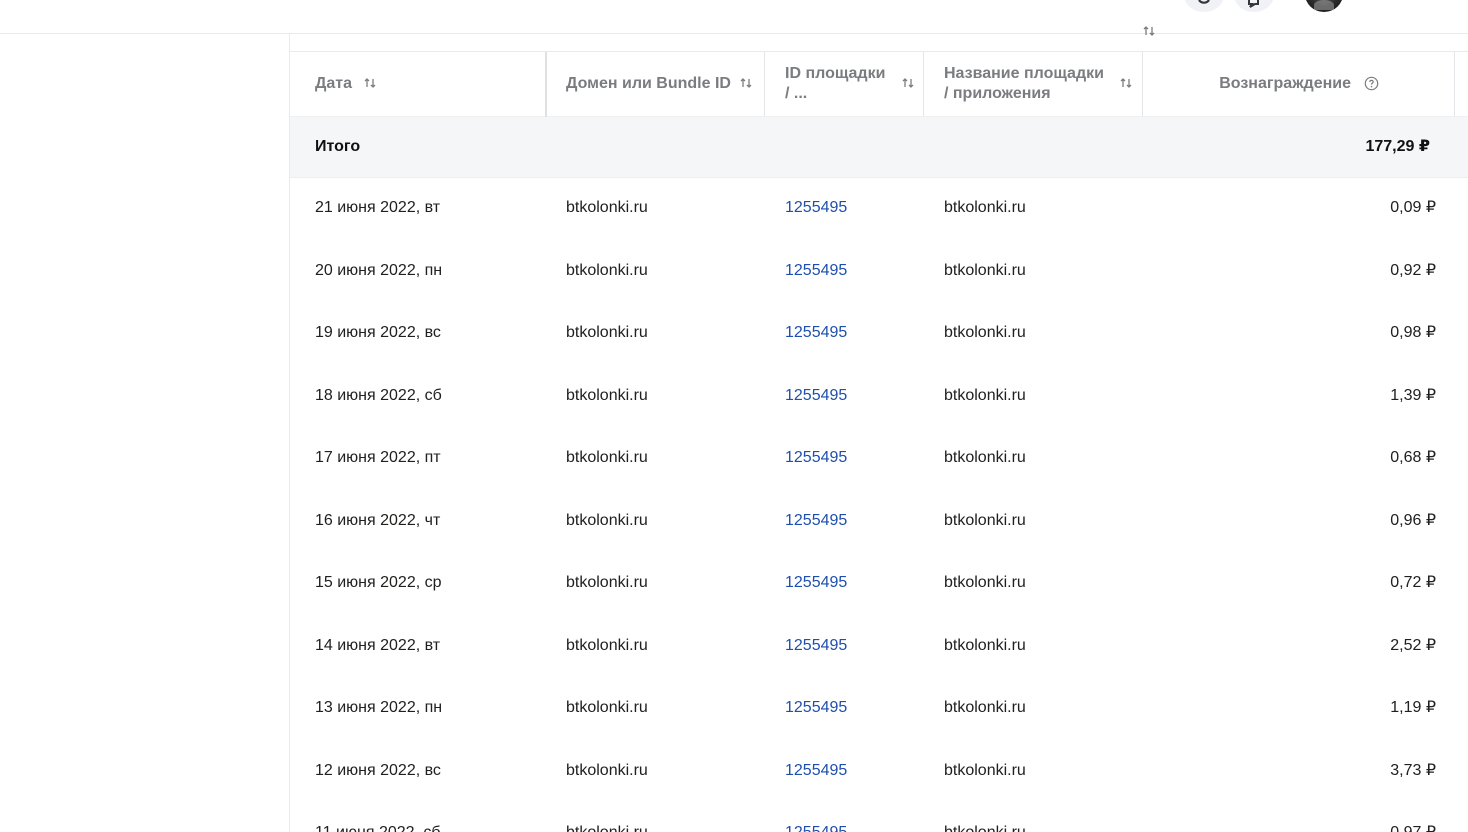 This screenshot has height=832, width=1468. What do you see at coordinates (378, 582) in the screenshot?
I see `row-date: 15 июня 2022, ср` at bounding box center [378, 582].